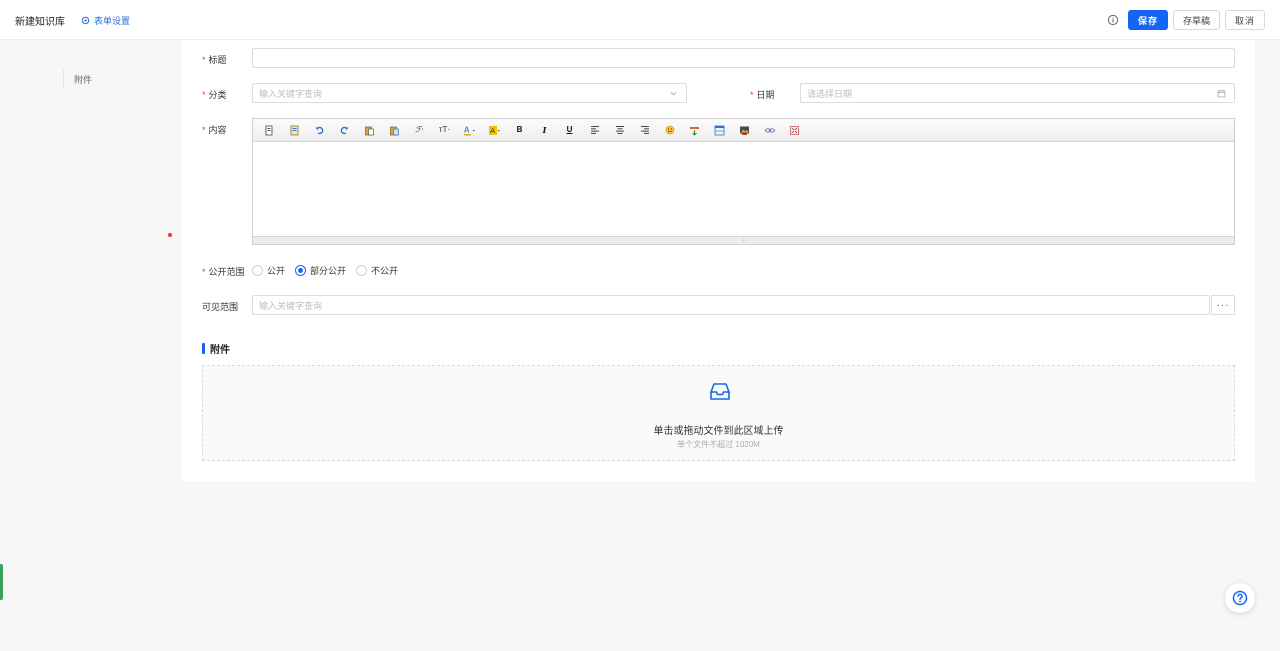 The height and width of the screenshot is (651, 1280). Describe the element at coordinates (369, 130) in the screenshot. I see `paste-icon` at that location.